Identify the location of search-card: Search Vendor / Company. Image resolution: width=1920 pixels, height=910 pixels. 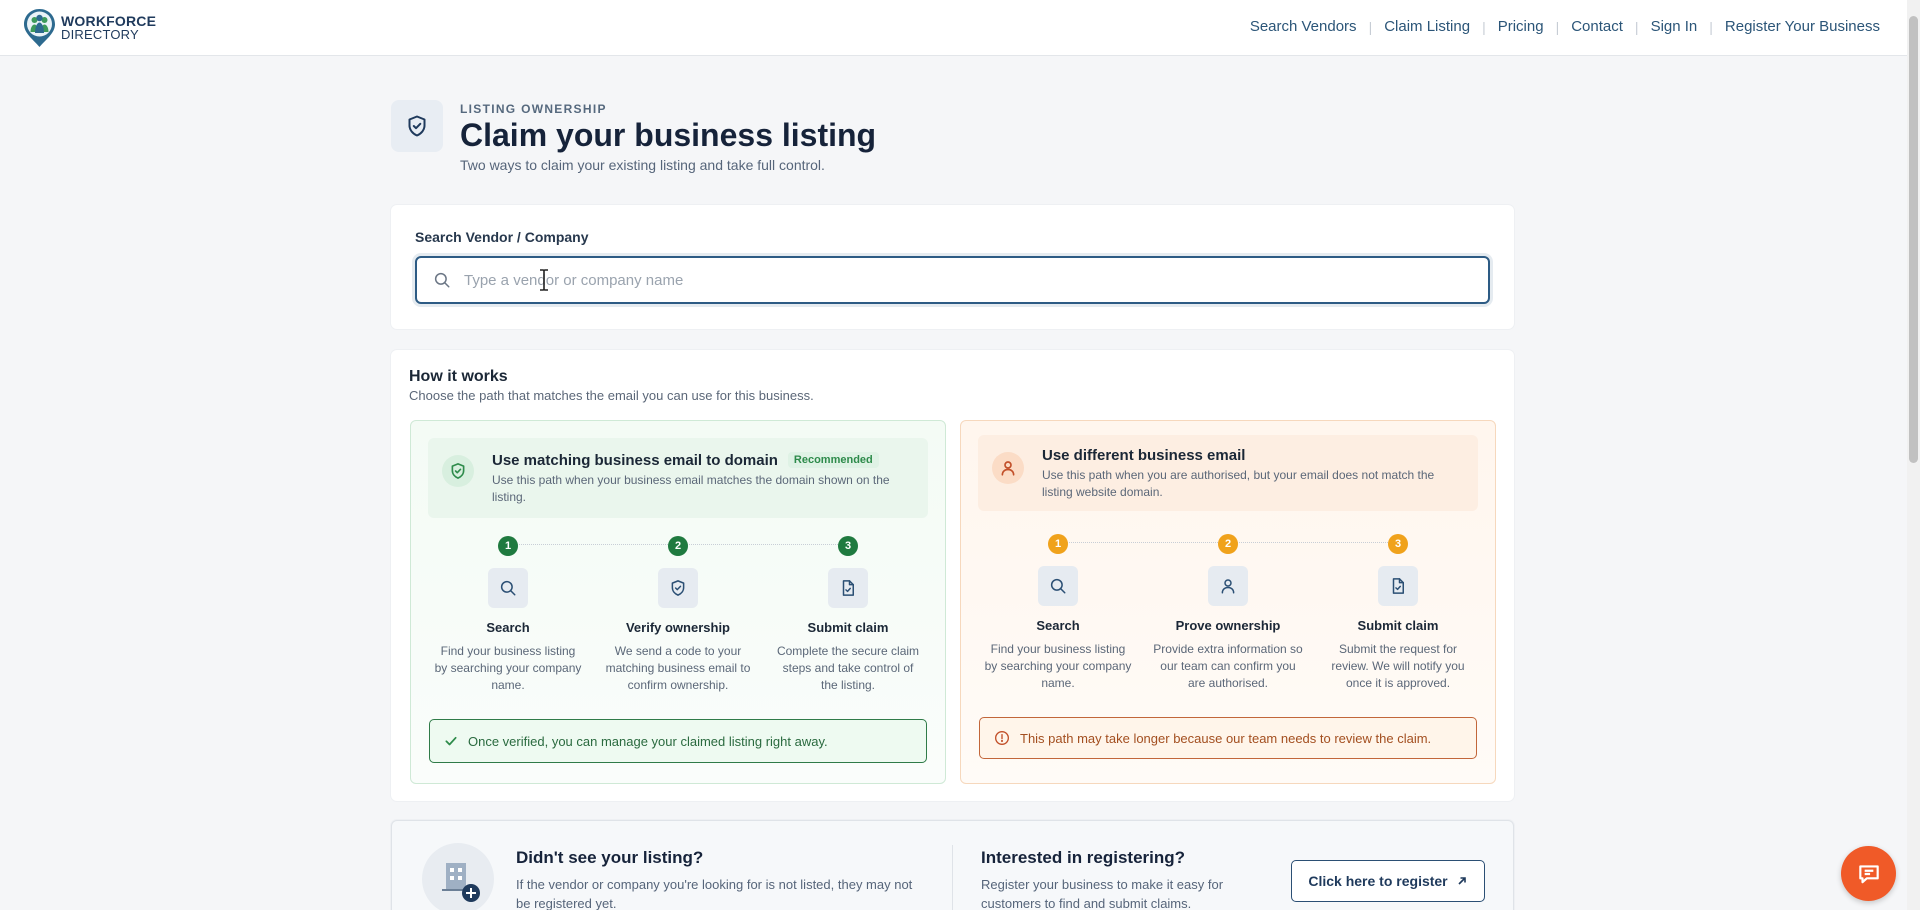
(952, 267).